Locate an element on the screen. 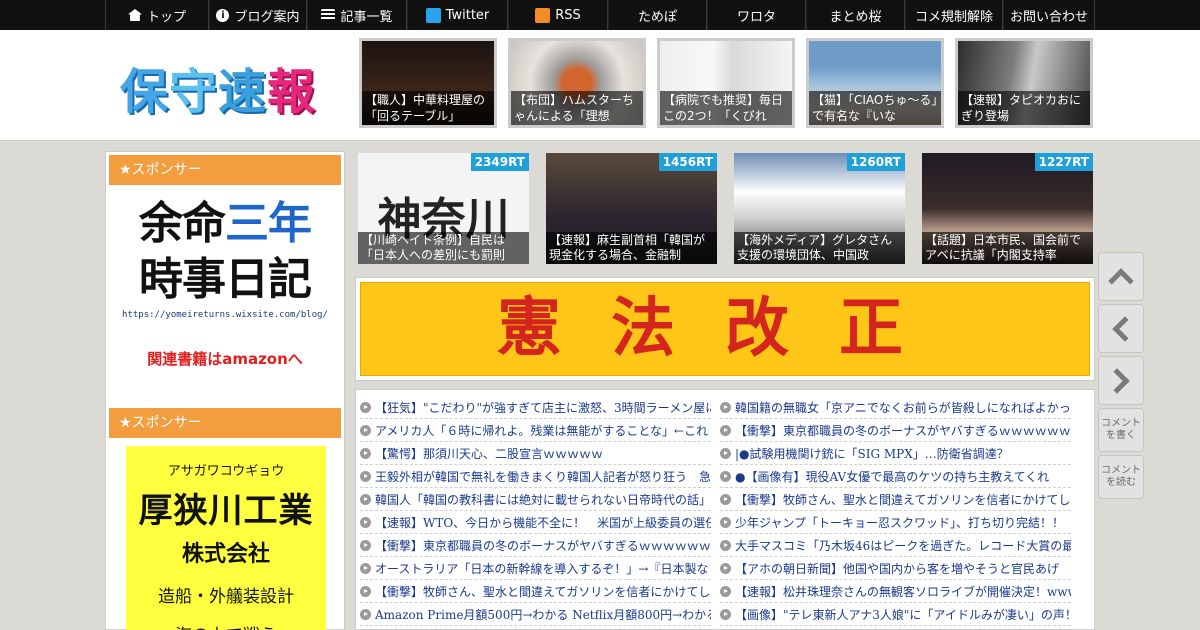  article-link: アメリカ人「６時に帰れよ。残業は無能がすることな」←これ is located at coordinates (541, 430).